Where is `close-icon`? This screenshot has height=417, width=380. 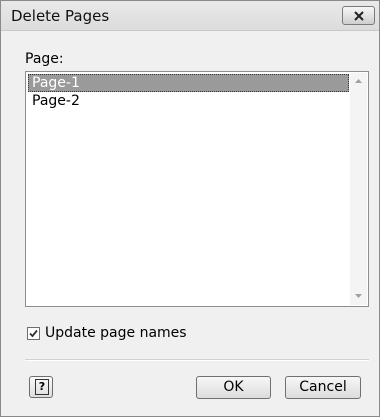
close-icon is located at coordinates (359, 16).